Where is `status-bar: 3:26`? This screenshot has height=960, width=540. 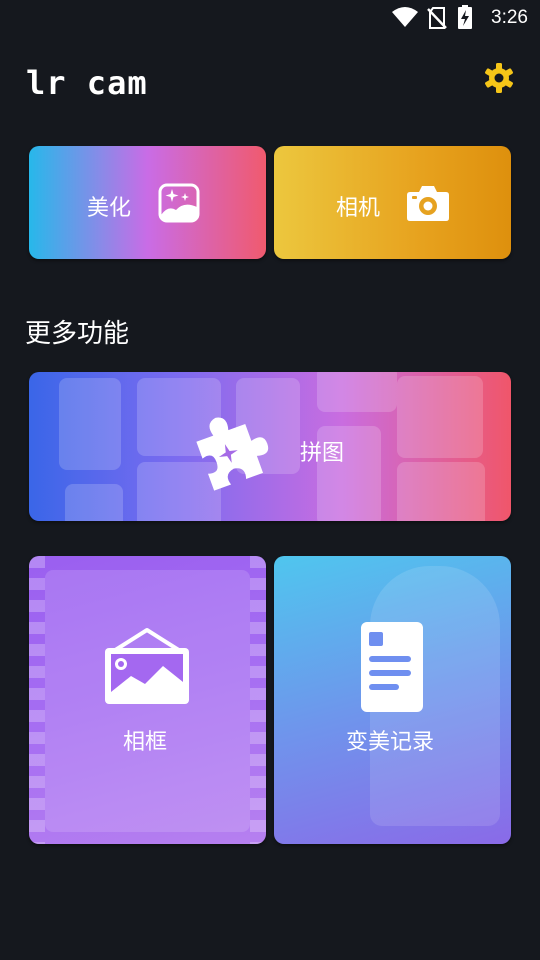 status-bar: 3:26 is located at coordinates (270, 18).